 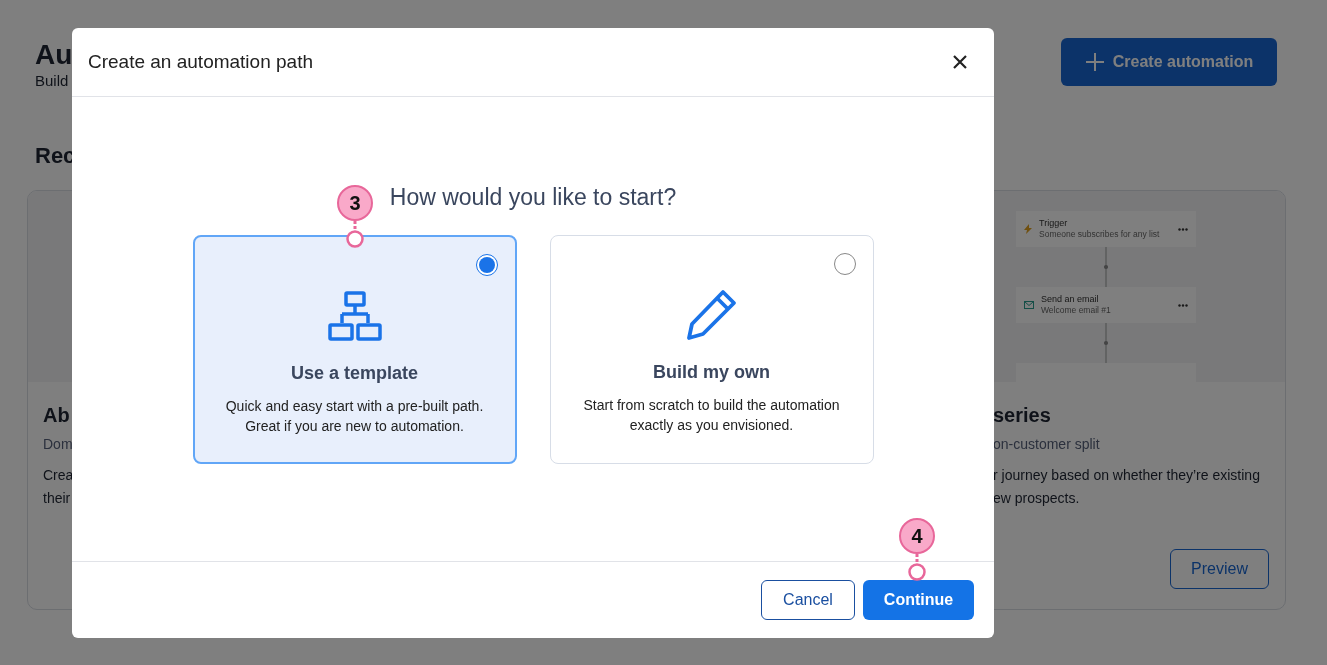 I want to click on flowchart-icon, so click(x=354, y=316).